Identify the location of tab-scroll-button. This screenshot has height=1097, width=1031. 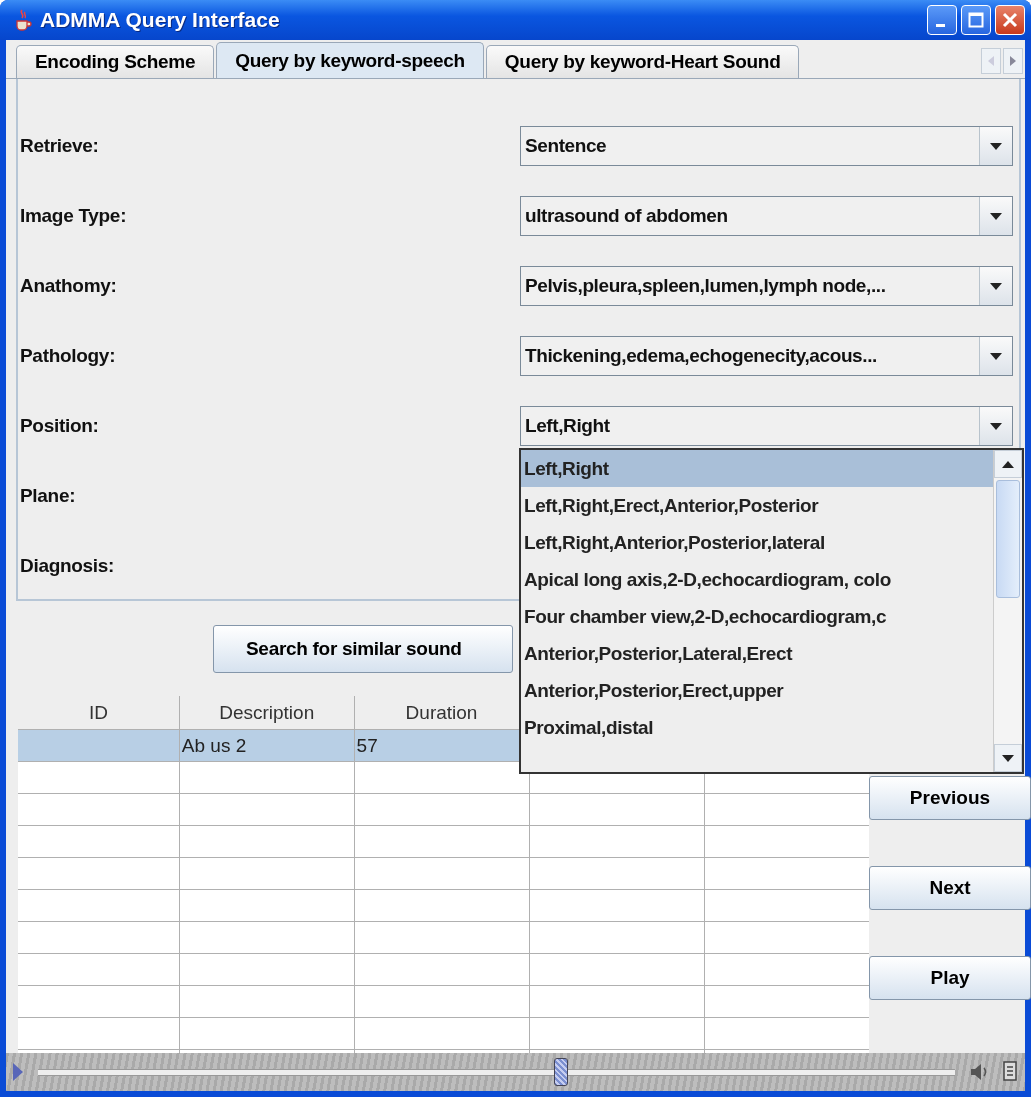
(1013, 61).